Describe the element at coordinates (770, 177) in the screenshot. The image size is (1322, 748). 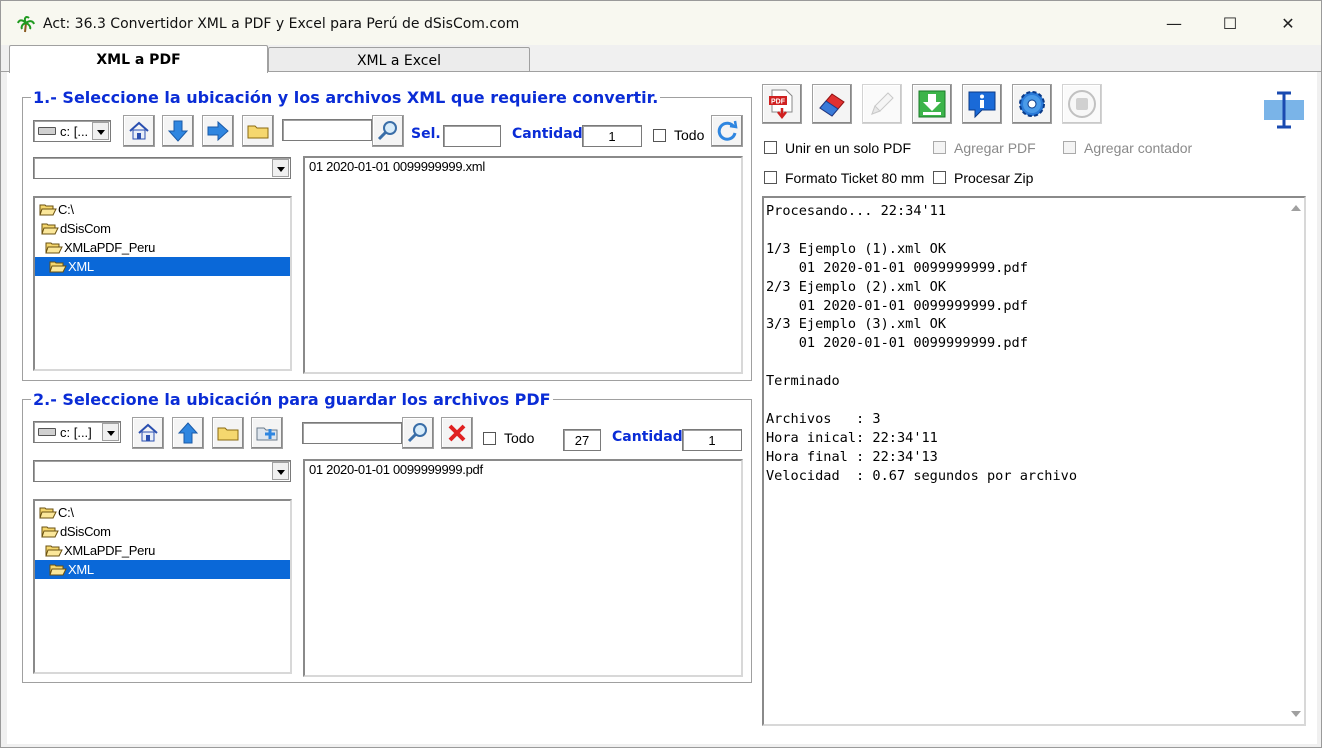
I see `formato-ticket-checkbox` at that location.